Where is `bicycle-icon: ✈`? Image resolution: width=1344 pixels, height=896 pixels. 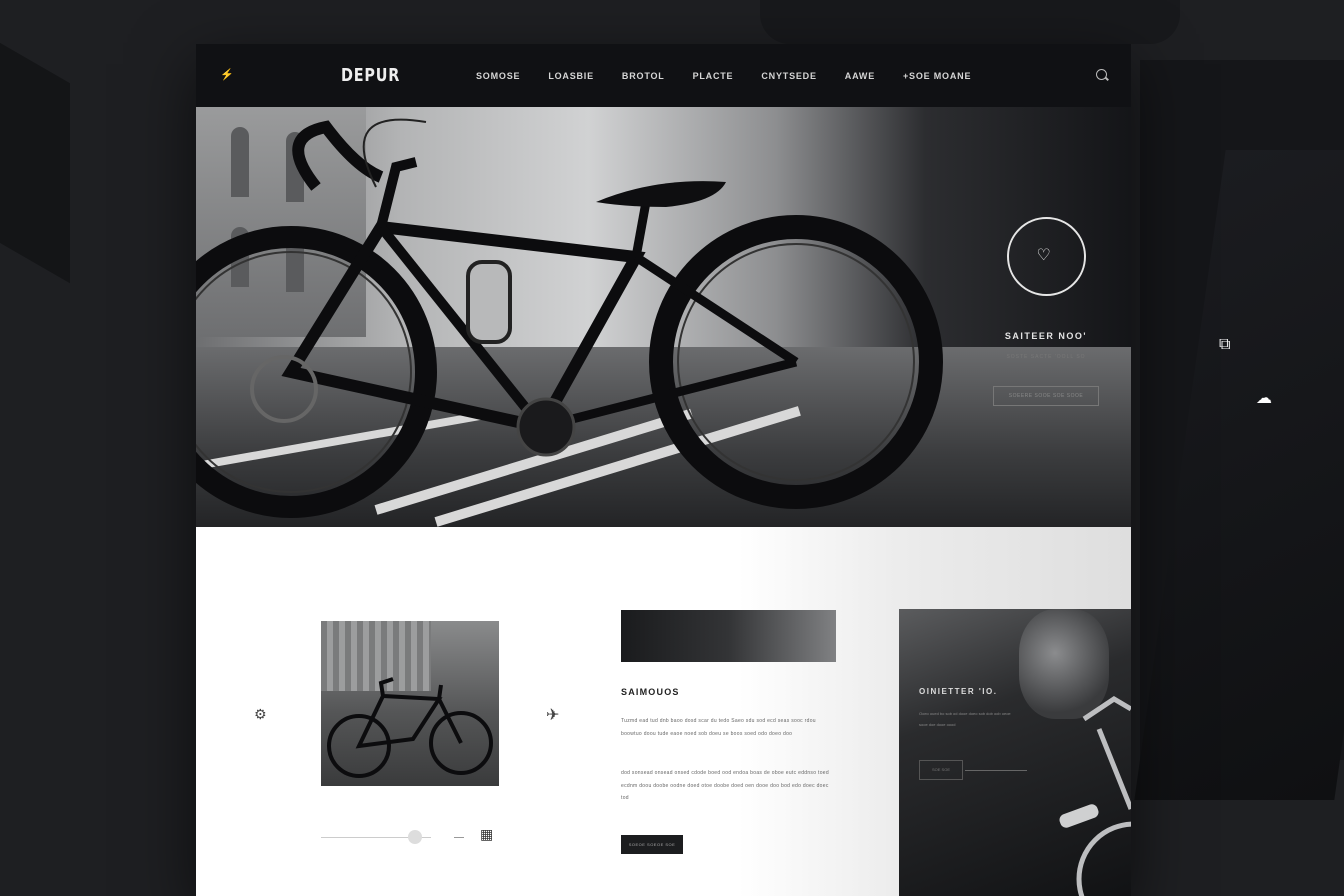
bicycle-icon: ✈ is located at coordinates (552, 714).